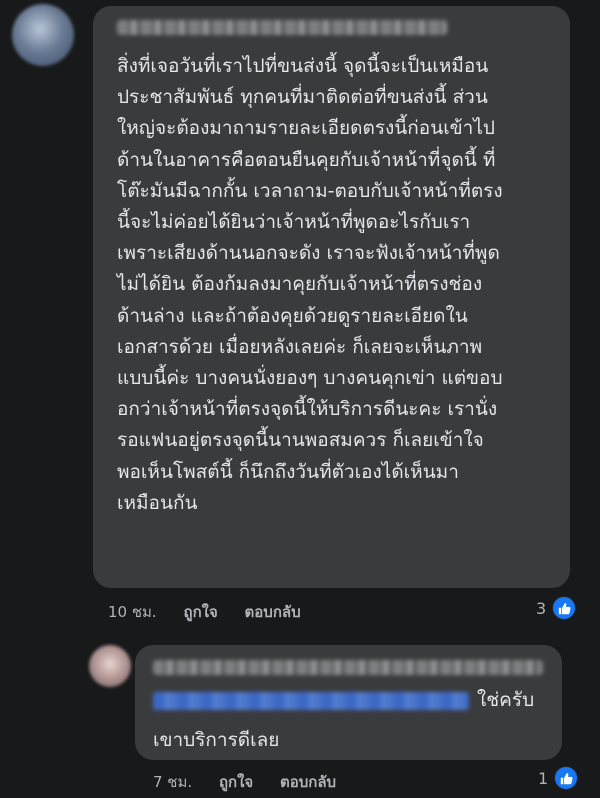 The height and width of the screenshot is (798, 600). I want to click on reply-time: 7 ชม., so click(172, 782).